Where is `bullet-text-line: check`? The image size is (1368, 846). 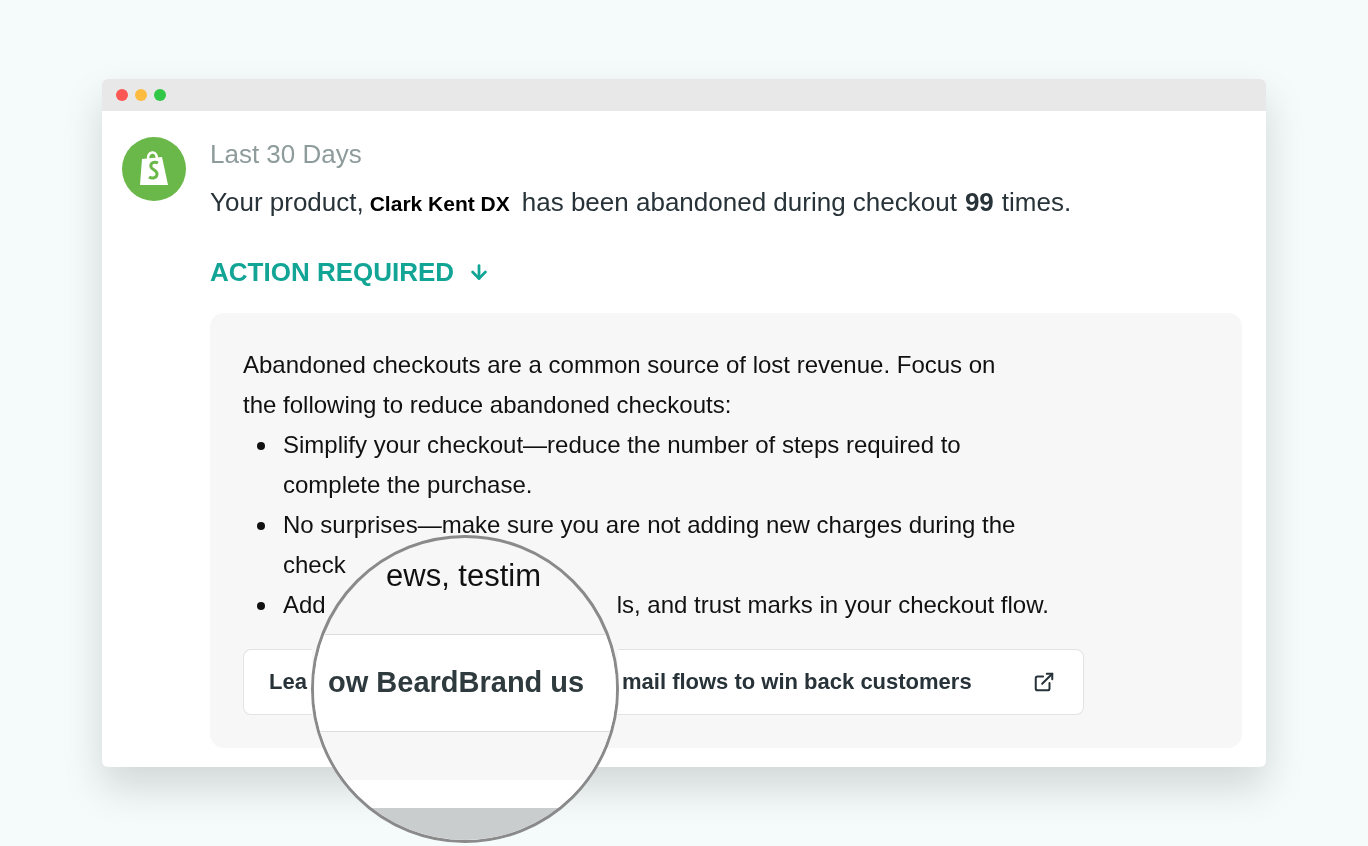
bullet-text-line: check is located at coordinates (314, 565).